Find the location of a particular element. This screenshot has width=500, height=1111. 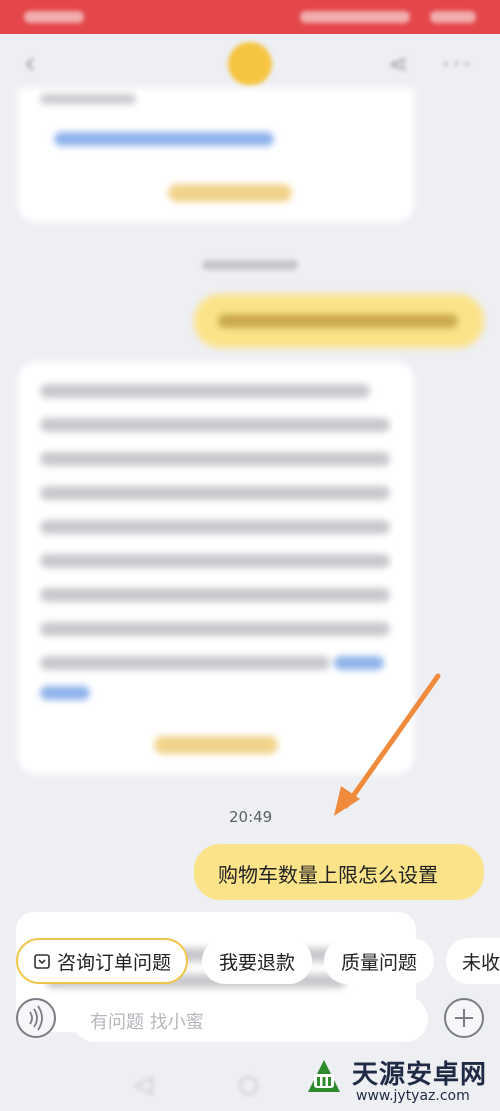

chip-refund: 我要退款 is located at coordinates (257, 961).